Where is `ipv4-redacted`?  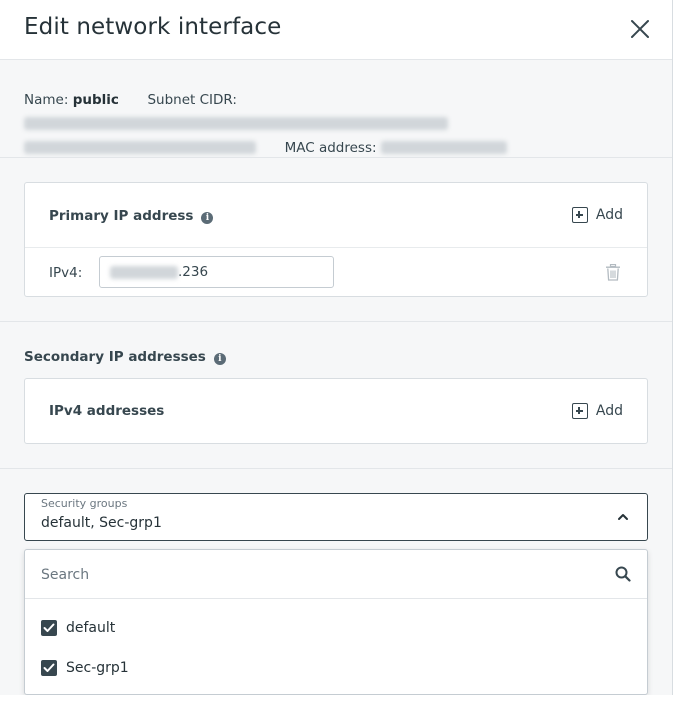
ipv4-redacted is located at coordinates (144, 272).